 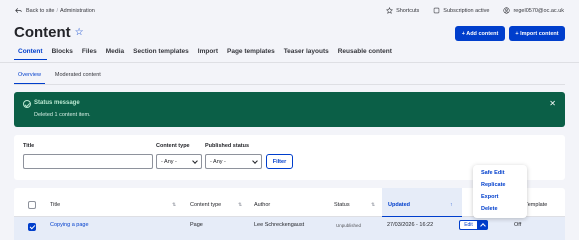 I want to click on column-status: Status, so click(x=342, y=205).